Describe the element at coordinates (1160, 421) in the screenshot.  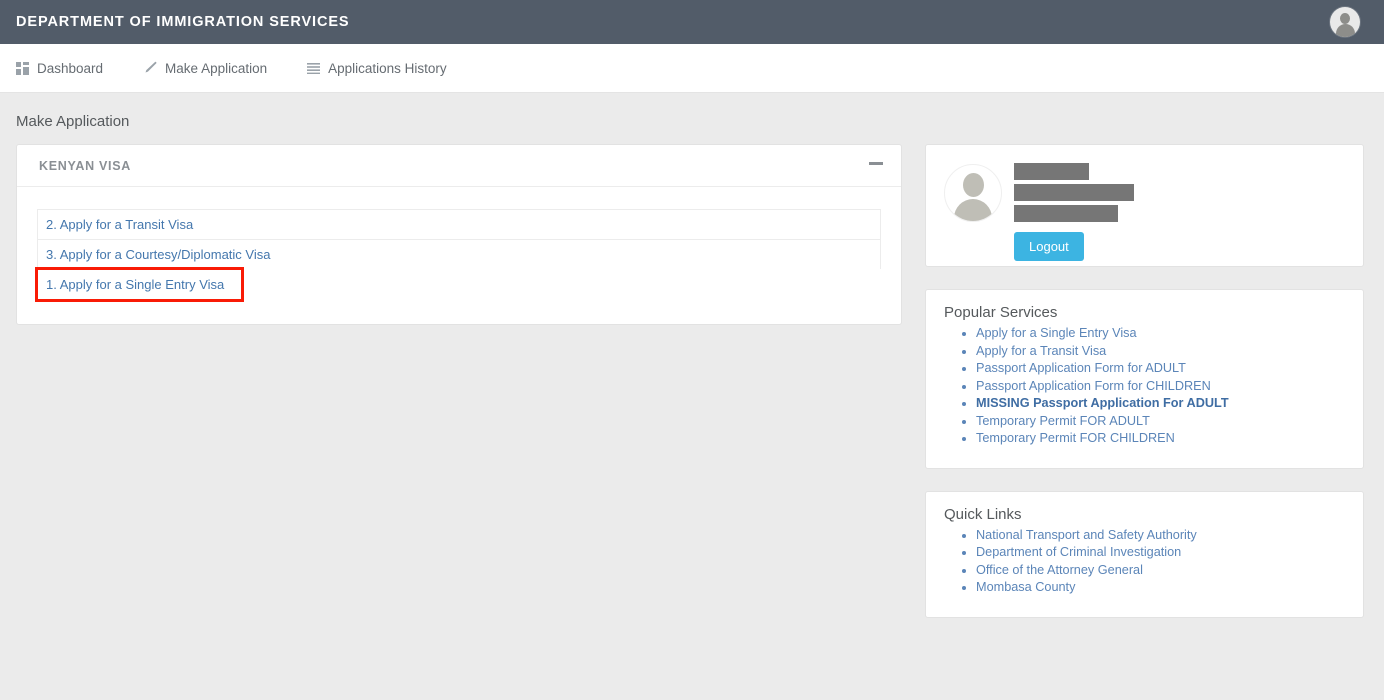
I see `list-item: Temporary Permit FOR ADULT` at that location.